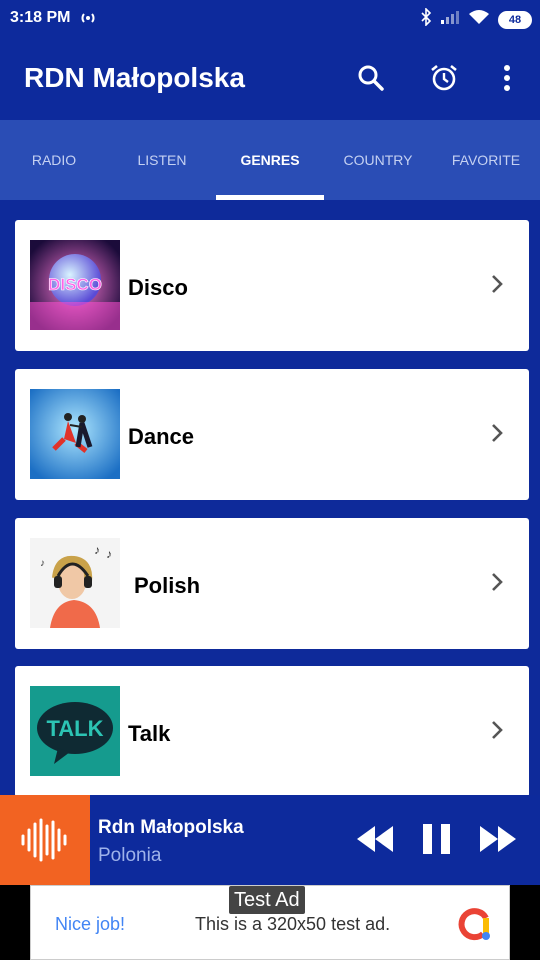 Image resolution: width=540 pixels, height=960 pixels. I want to click on talk-thumbnail-text: TALK, so click(74, 728).